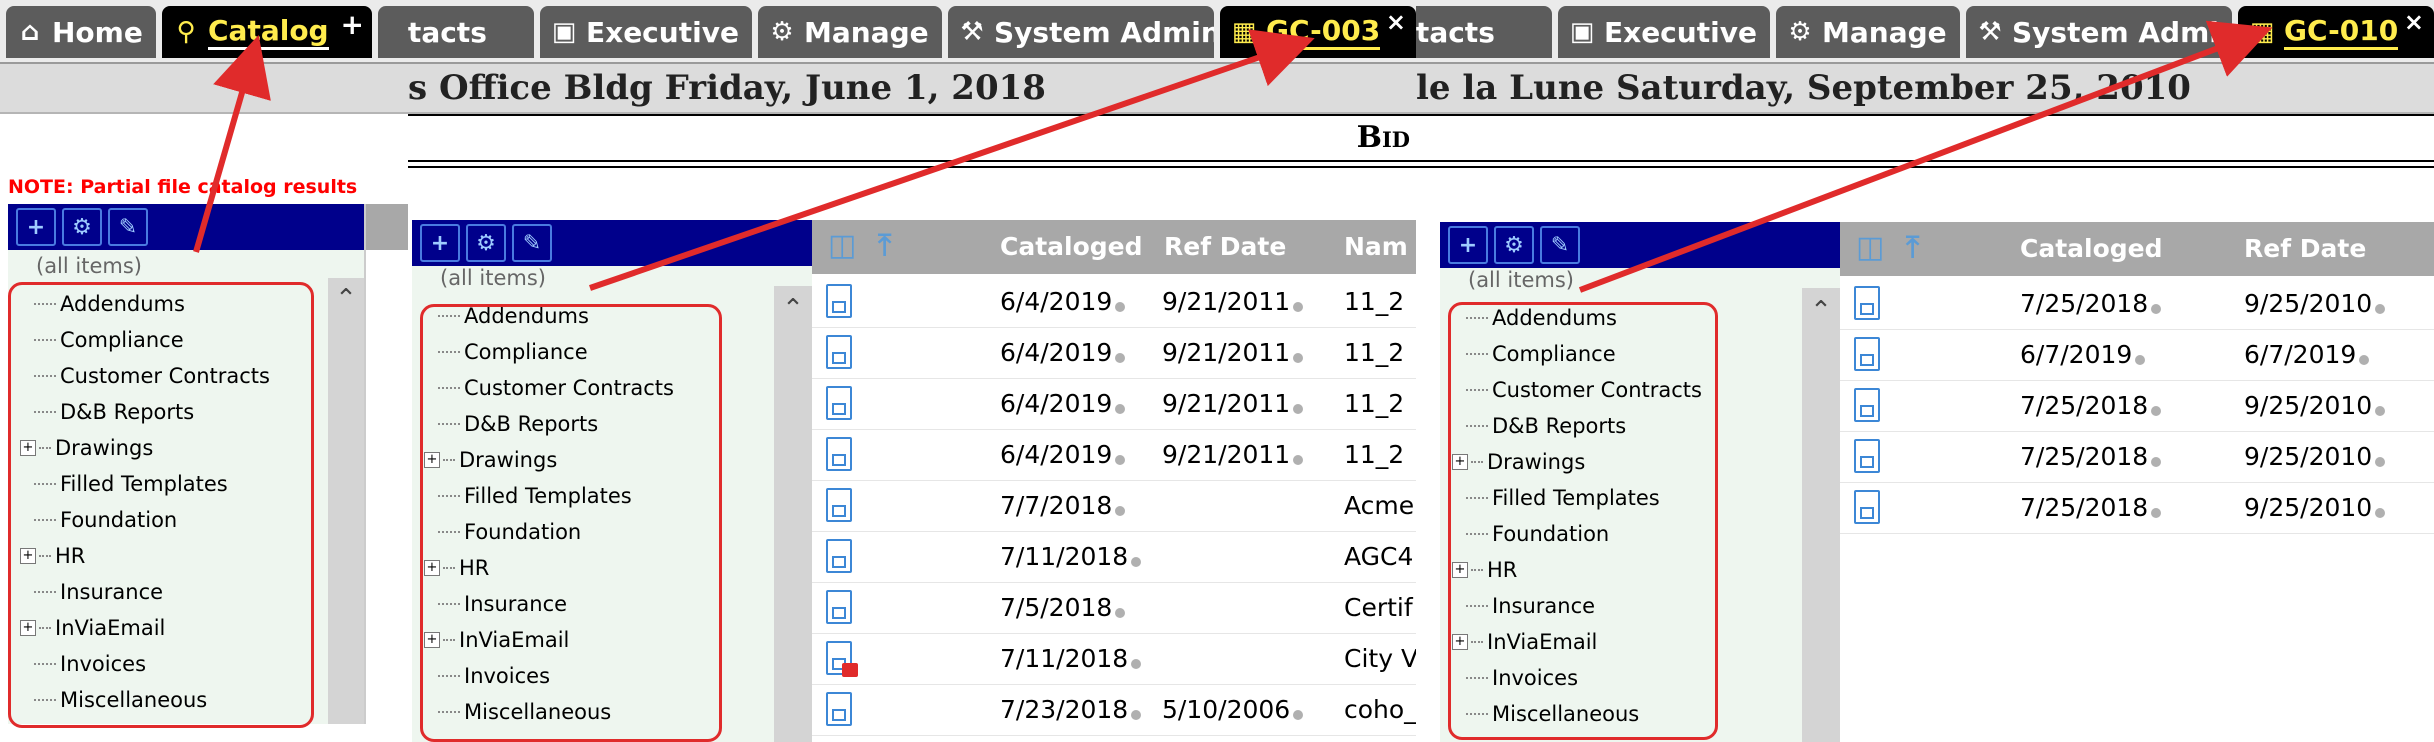  Describe the element at coordinates (1114, 710) in the screenshot. I see `table-row: 7/23/2018 5/10/2006 coho_` at that location.